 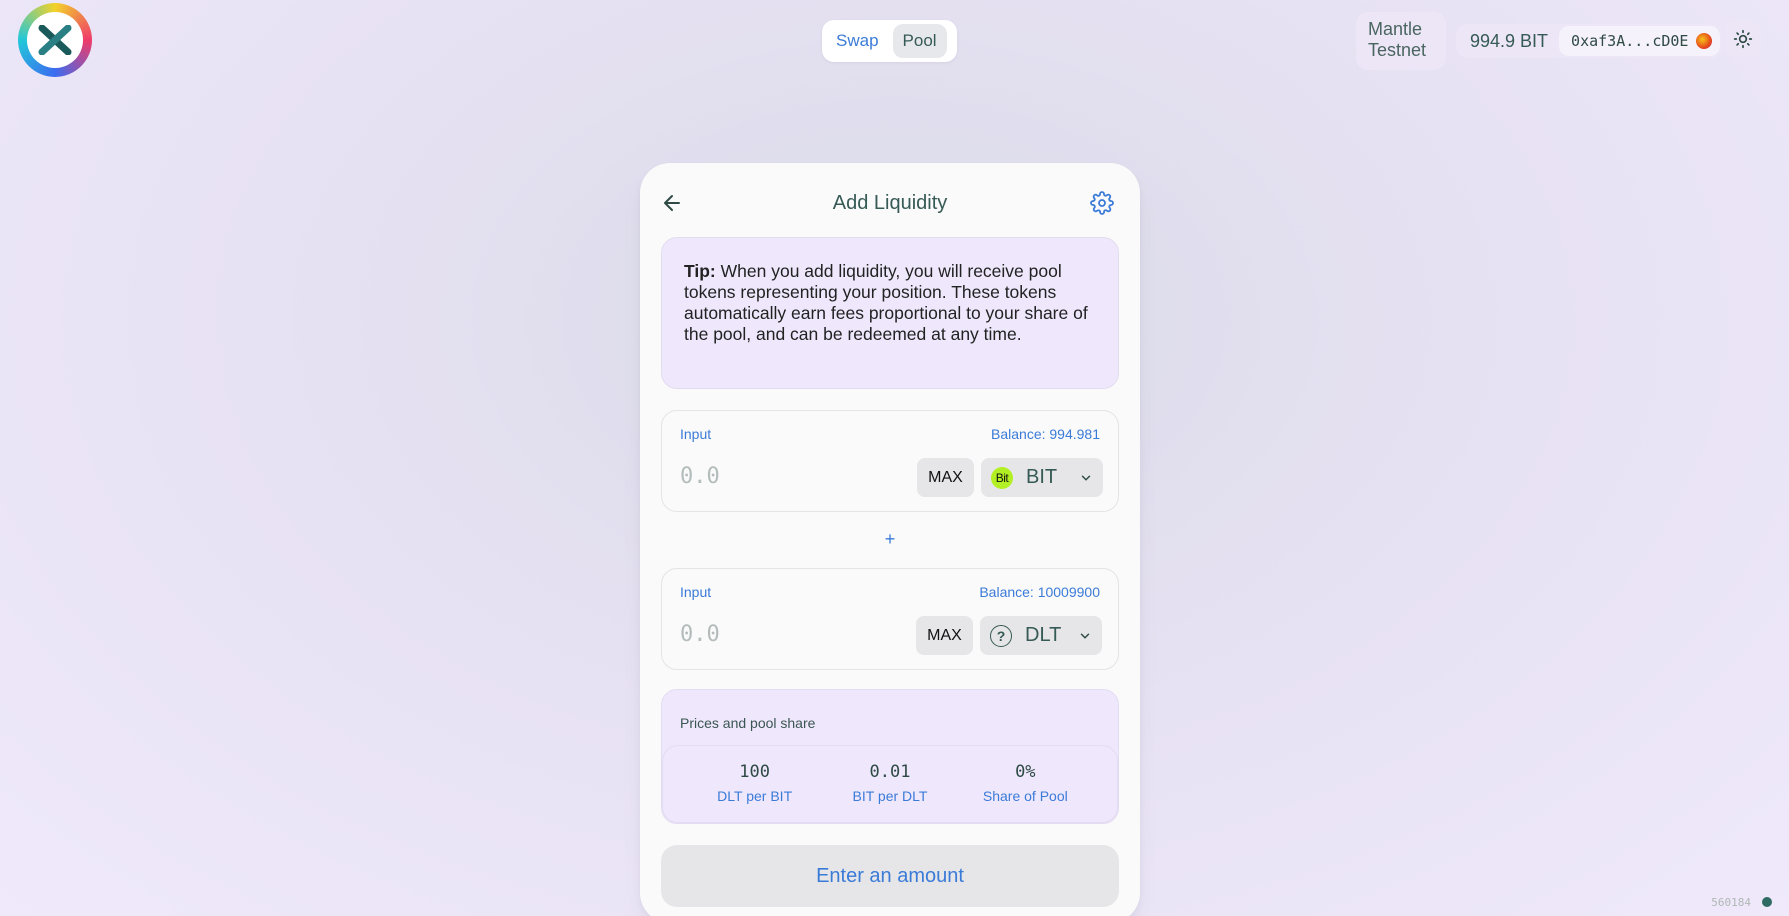 I want to click on prices-title: Prices and pool share, so click(x=748, y=723).